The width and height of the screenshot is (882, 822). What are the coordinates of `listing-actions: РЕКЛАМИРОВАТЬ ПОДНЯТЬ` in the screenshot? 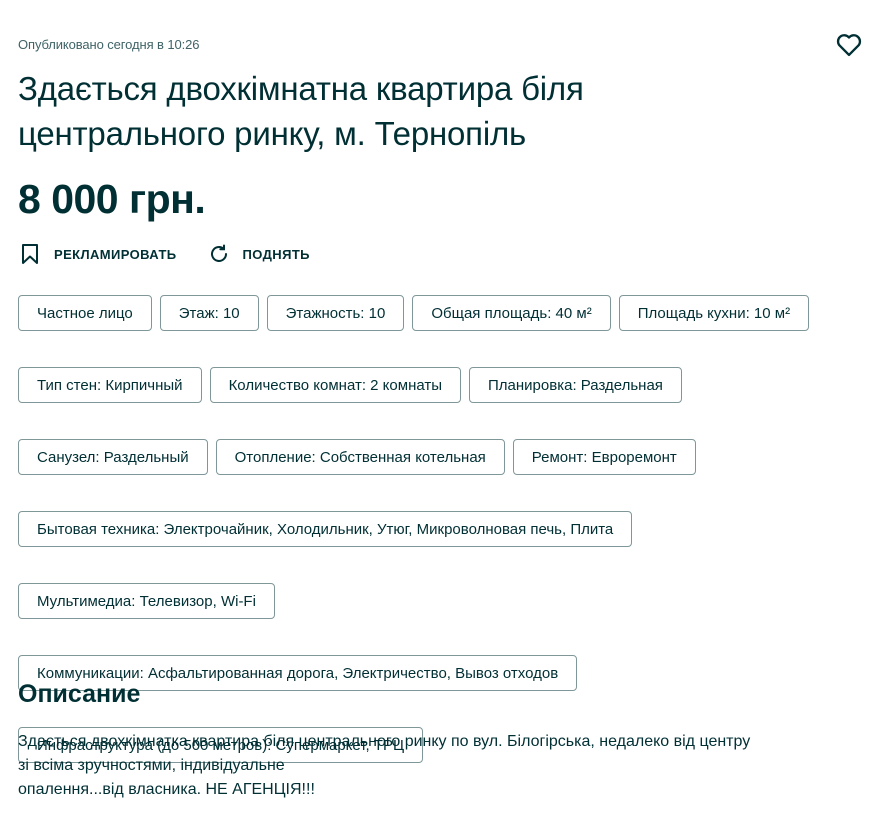 It's located at (179, 254).